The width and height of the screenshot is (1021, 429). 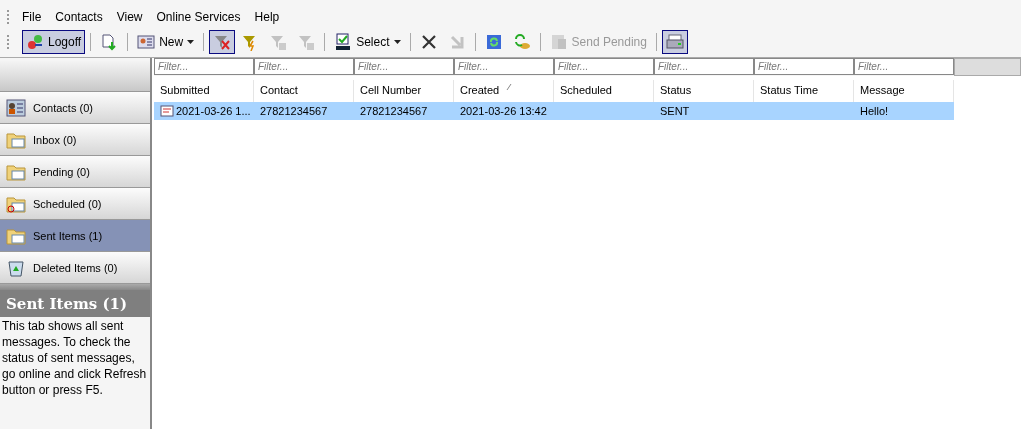 I want to click on toolbar-button: New, so click(x=166, y=42).